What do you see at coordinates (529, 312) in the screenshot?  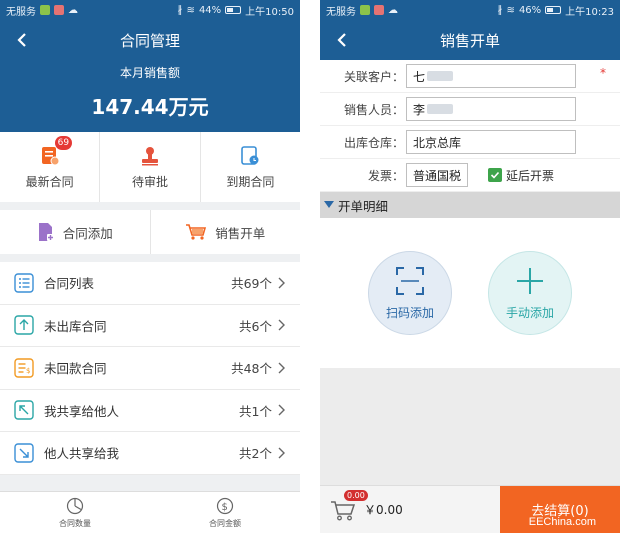 I see `manual-add-label: 手动添加` at bounding box center [529, 312].